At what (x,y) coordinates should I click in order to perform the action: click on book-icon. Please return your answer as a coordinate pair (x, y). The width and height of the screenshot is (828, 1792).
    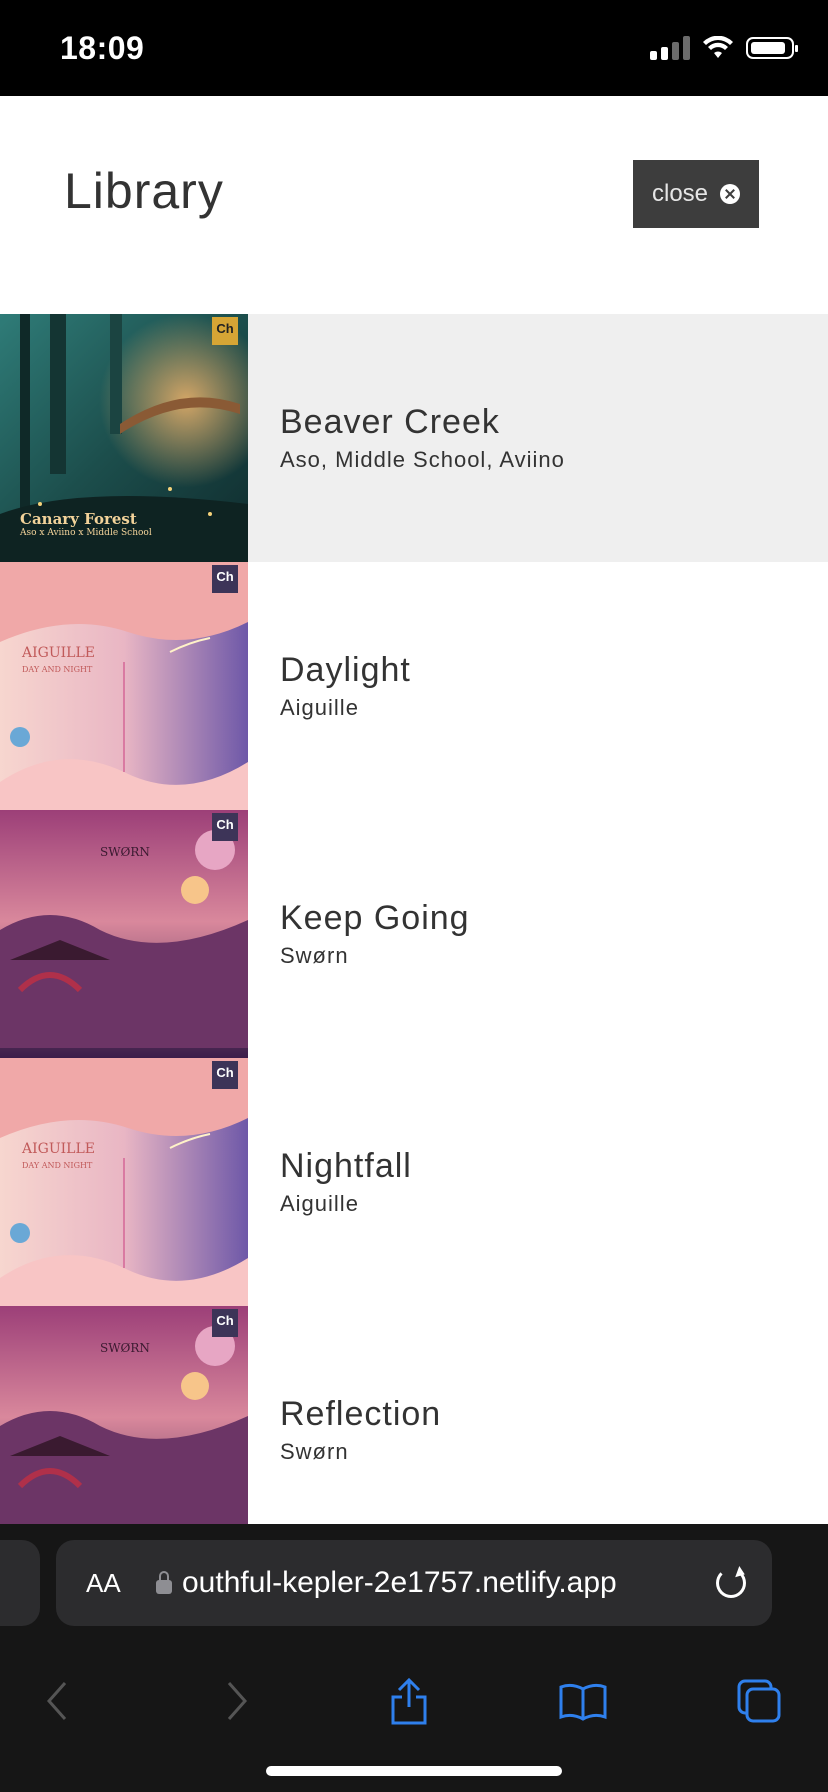
    Looking at the image, I should click on (583, 1702).